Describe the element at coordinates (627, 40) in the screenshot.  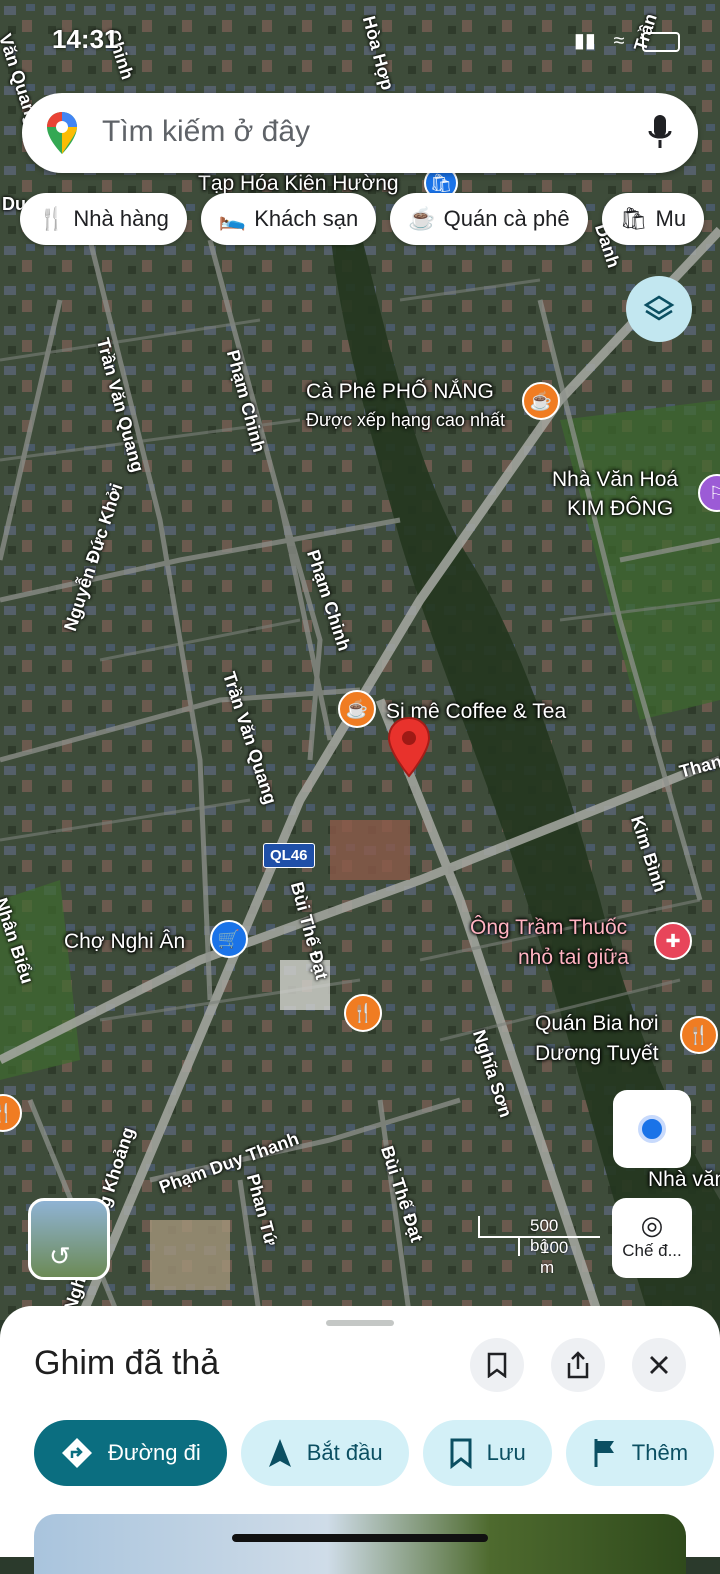
I see `status-icons: ▮▮ ≈` at that location.